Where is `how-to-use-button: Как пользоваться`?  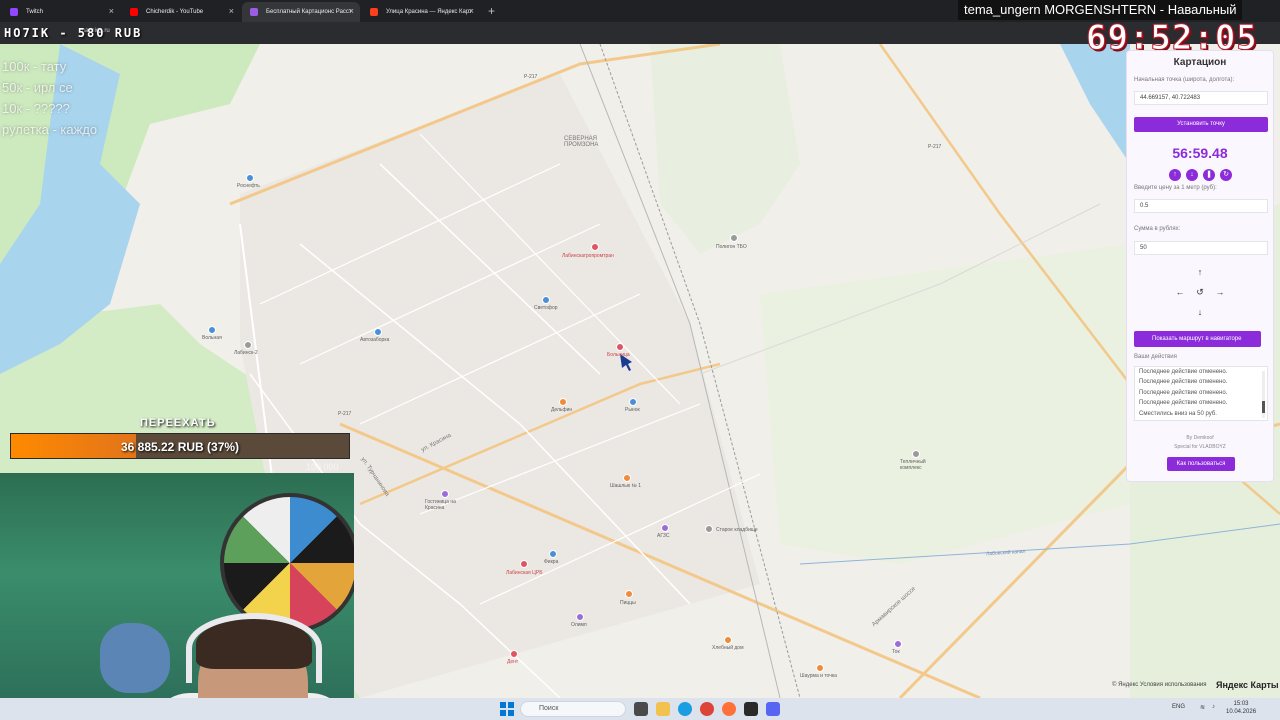
how-to-use-button: Как пользоваться is located at coordinates (1201, 464).